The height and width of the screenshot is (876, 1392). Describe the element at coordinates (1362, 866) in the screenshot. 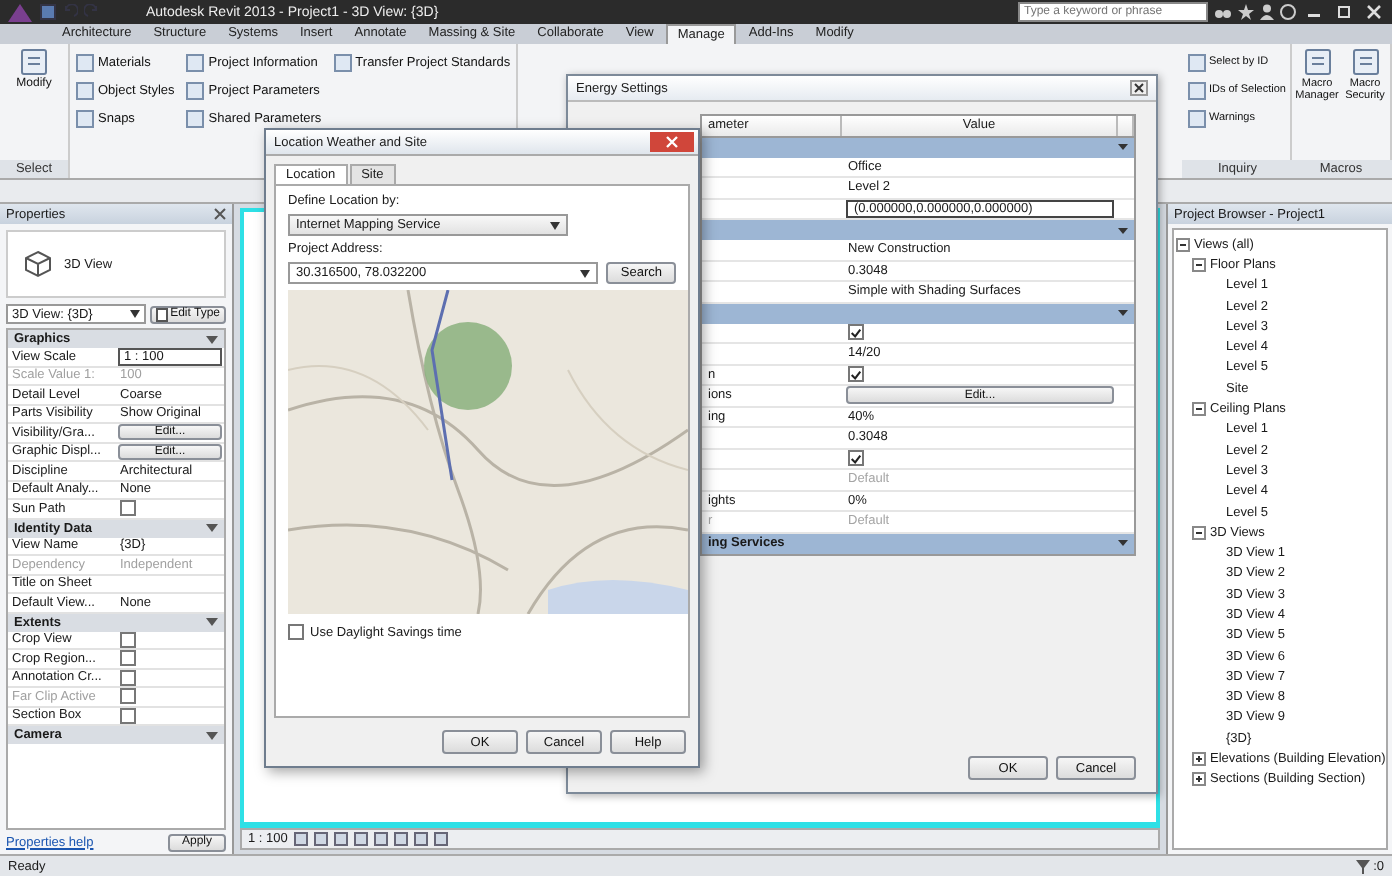

I see `filter-icon` at that location.